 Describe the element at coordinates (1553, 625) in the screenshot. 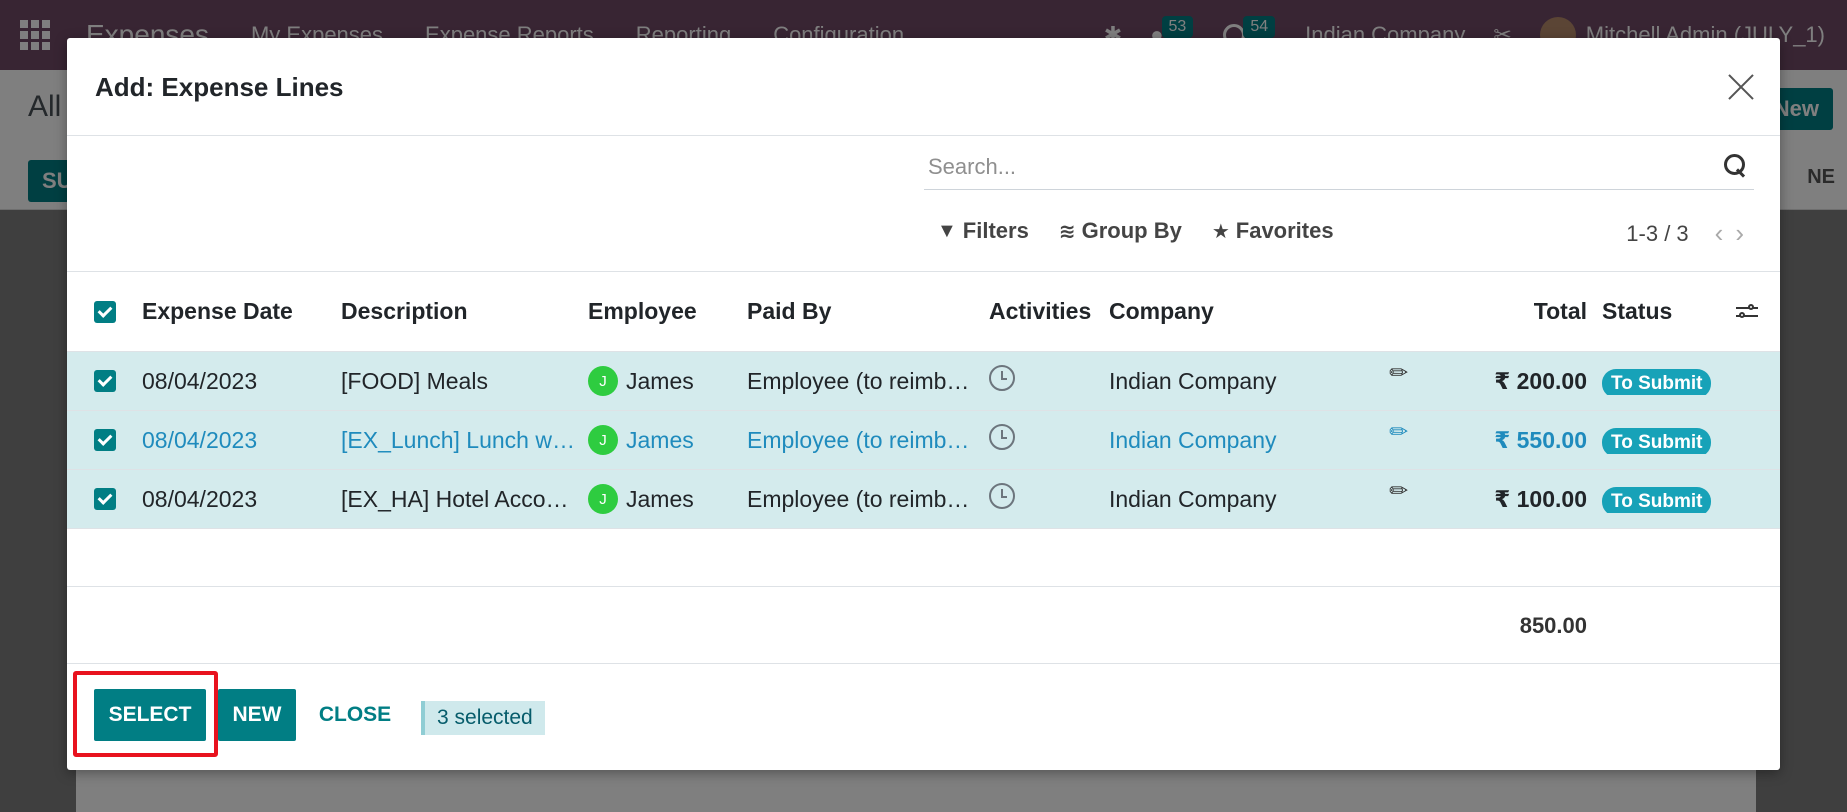

I see `grand-total: 850.00` at that location.